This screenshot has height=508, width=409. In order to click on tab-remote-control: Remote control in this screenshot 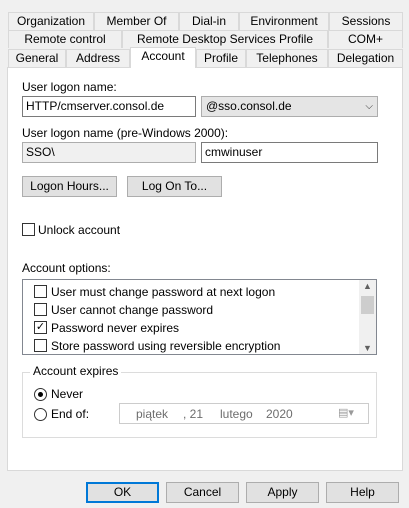, I will do `click(65, 39)`.